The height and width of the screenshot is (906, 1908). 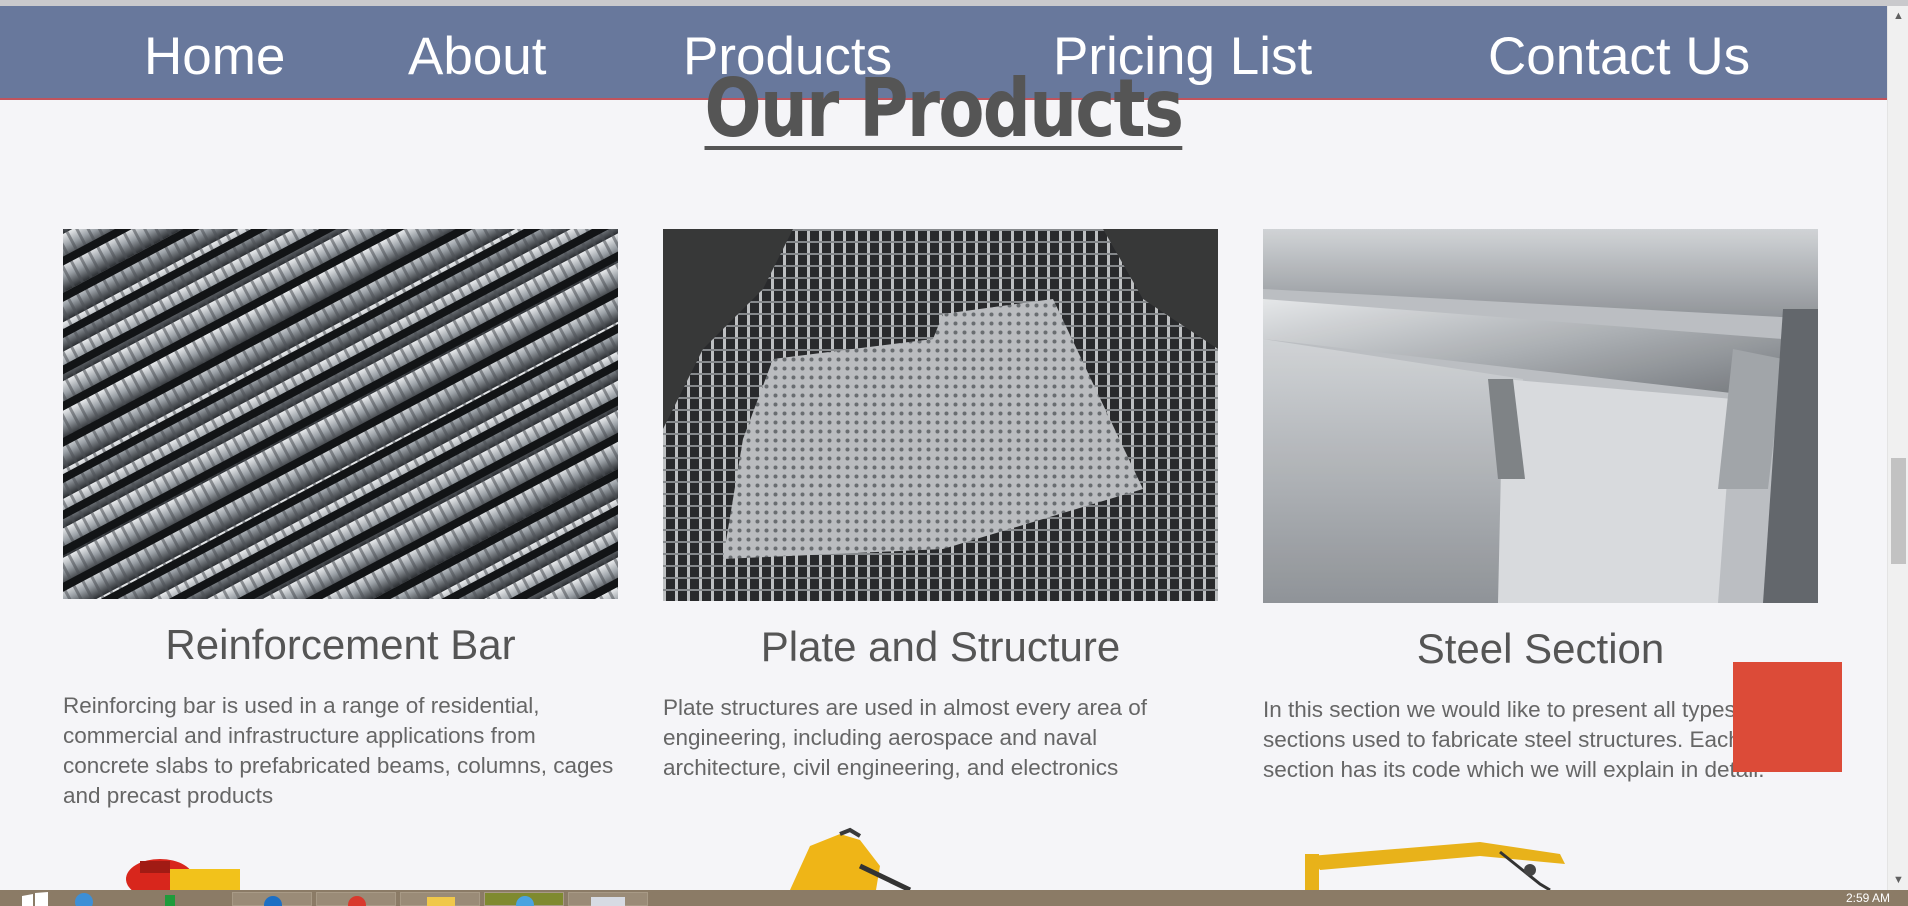 What do you see at coordinates (89, 899) in the screenshot?
I see `taskbar-ie-icon` at bounding box center [89, 899].